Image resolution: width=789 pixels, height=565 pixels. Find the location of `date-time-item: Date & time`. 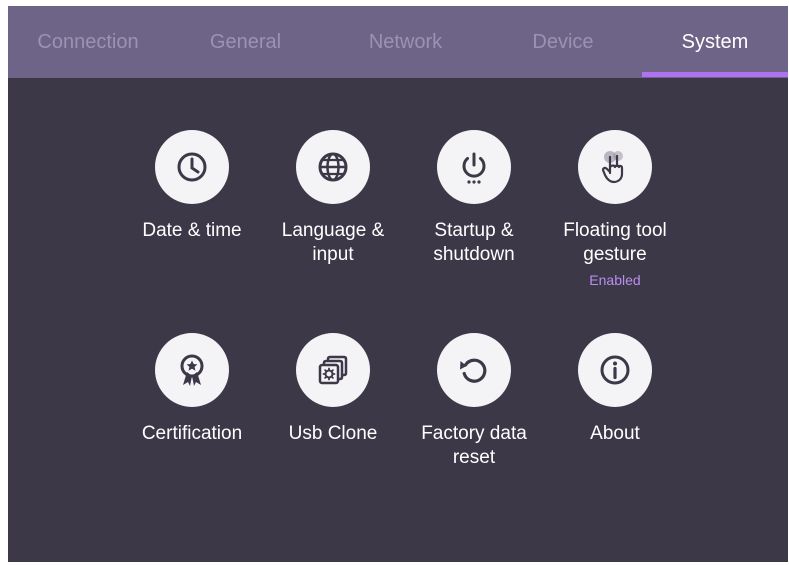

date-time-item: Date & time is located at coordinates (192, 186).